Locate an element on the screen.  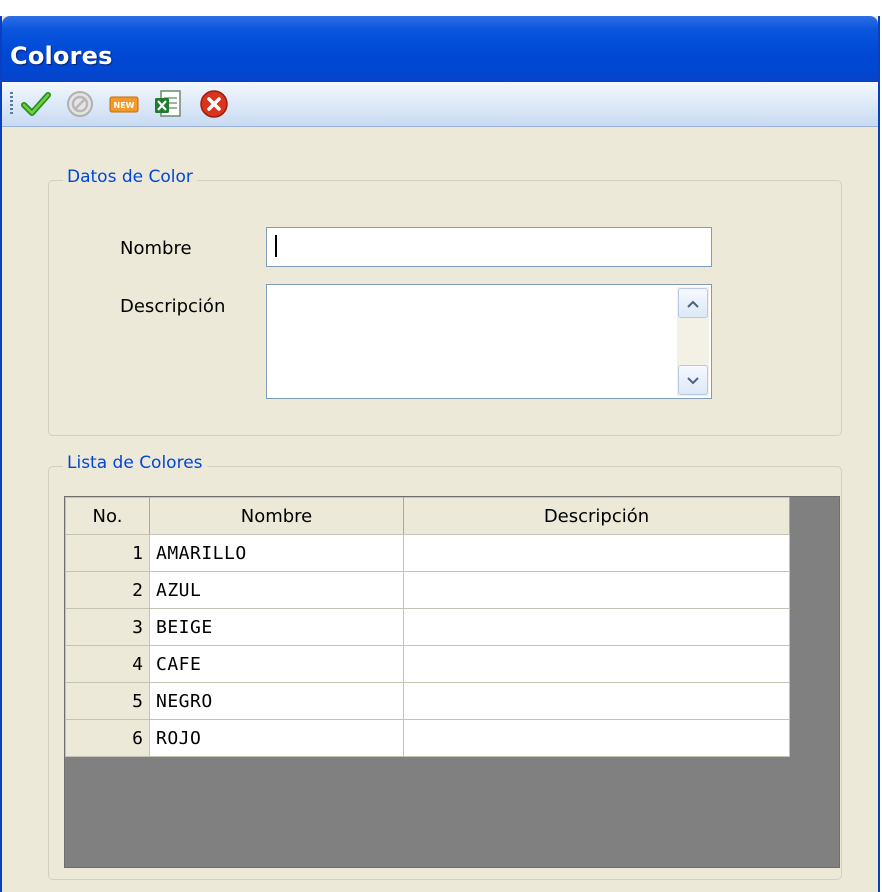
svg-text: NEW is located at coordinates (124, 105).